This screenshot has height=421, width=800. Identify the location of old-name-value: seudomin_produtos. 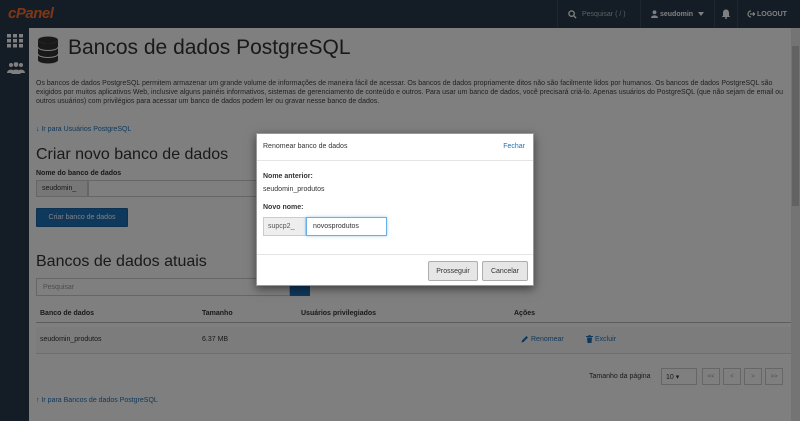
(294, 189).